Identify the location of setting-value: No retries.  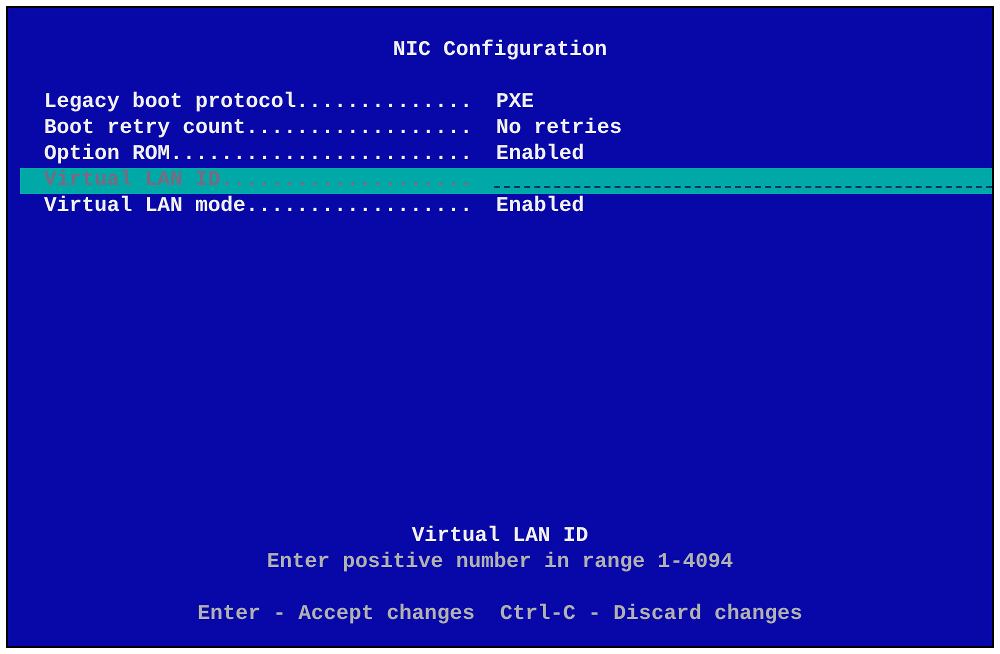
(559, 129).